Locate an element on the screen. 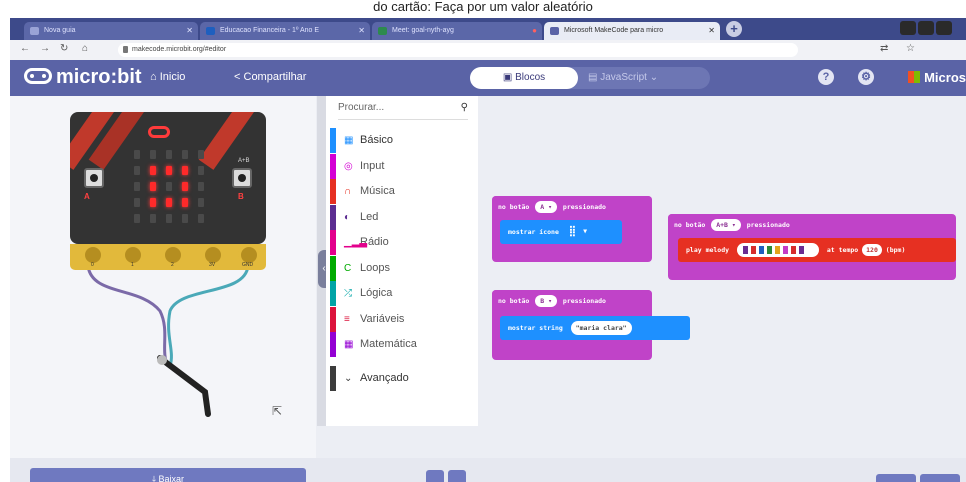 The width and height of the screenshot is (966, 482). logo-text: micro:bit is located at coordinates (99, 77).